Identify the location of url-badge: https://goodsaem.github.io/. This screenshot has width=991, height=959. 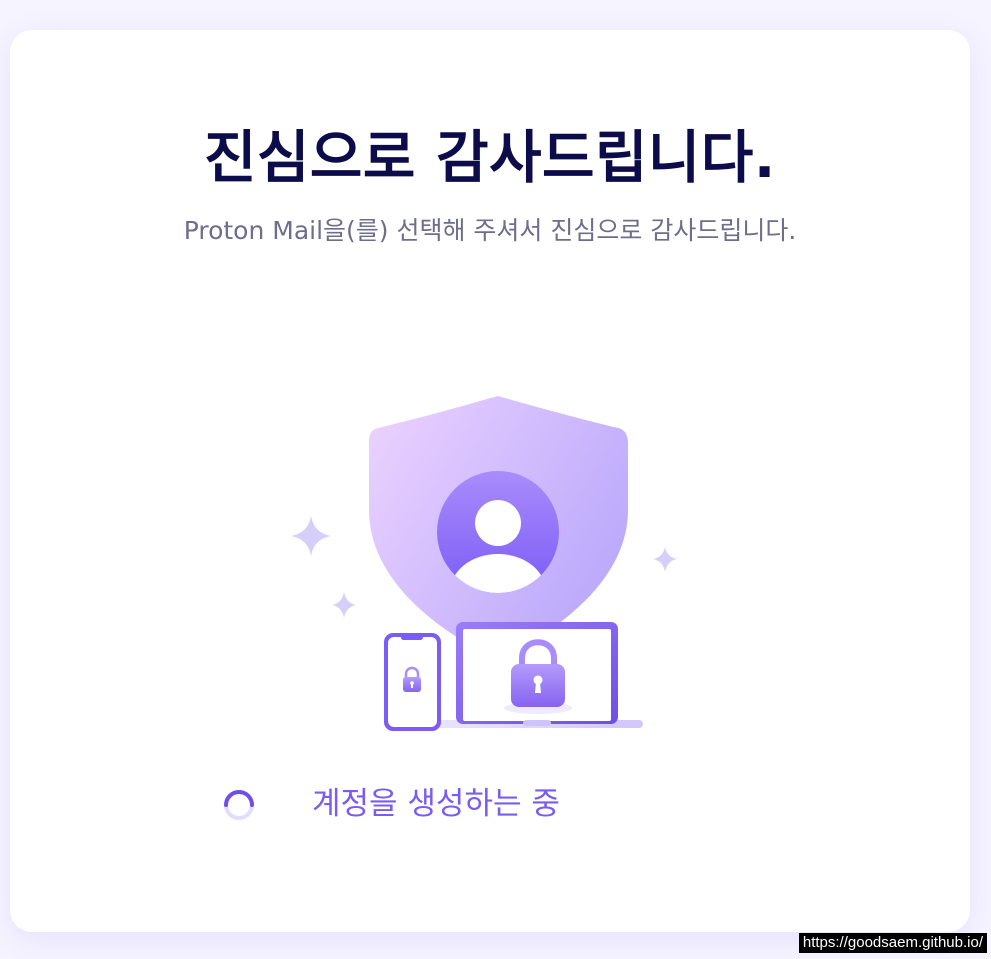
(892, 943).